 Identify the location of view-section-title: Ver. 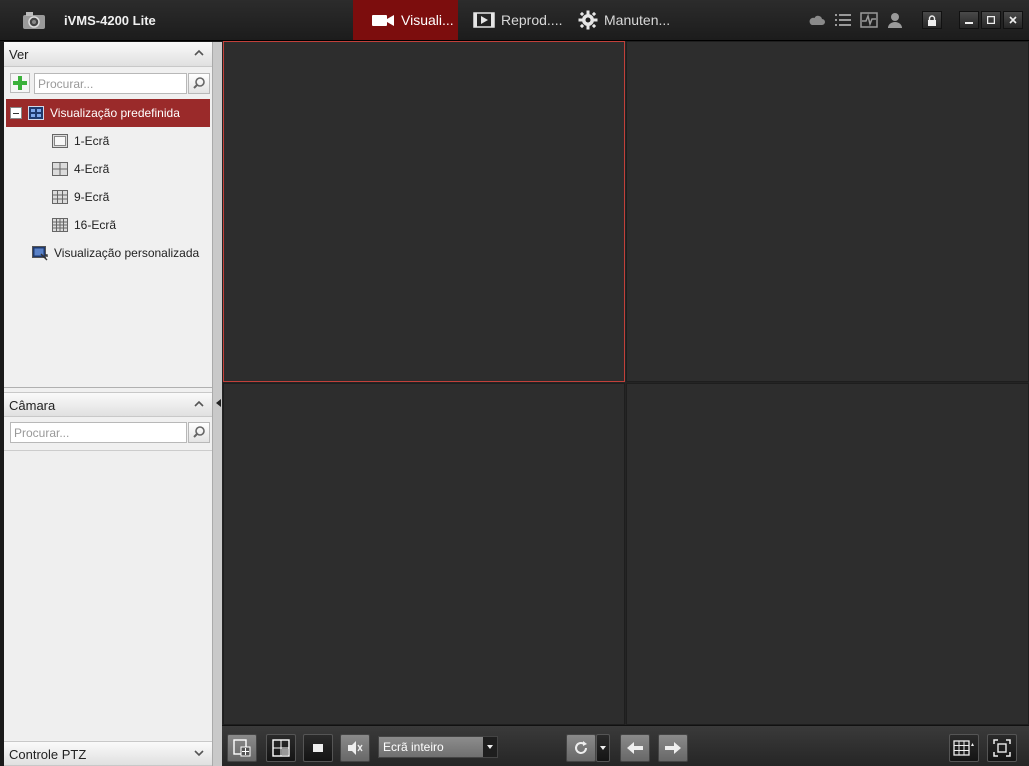
(19, 54).